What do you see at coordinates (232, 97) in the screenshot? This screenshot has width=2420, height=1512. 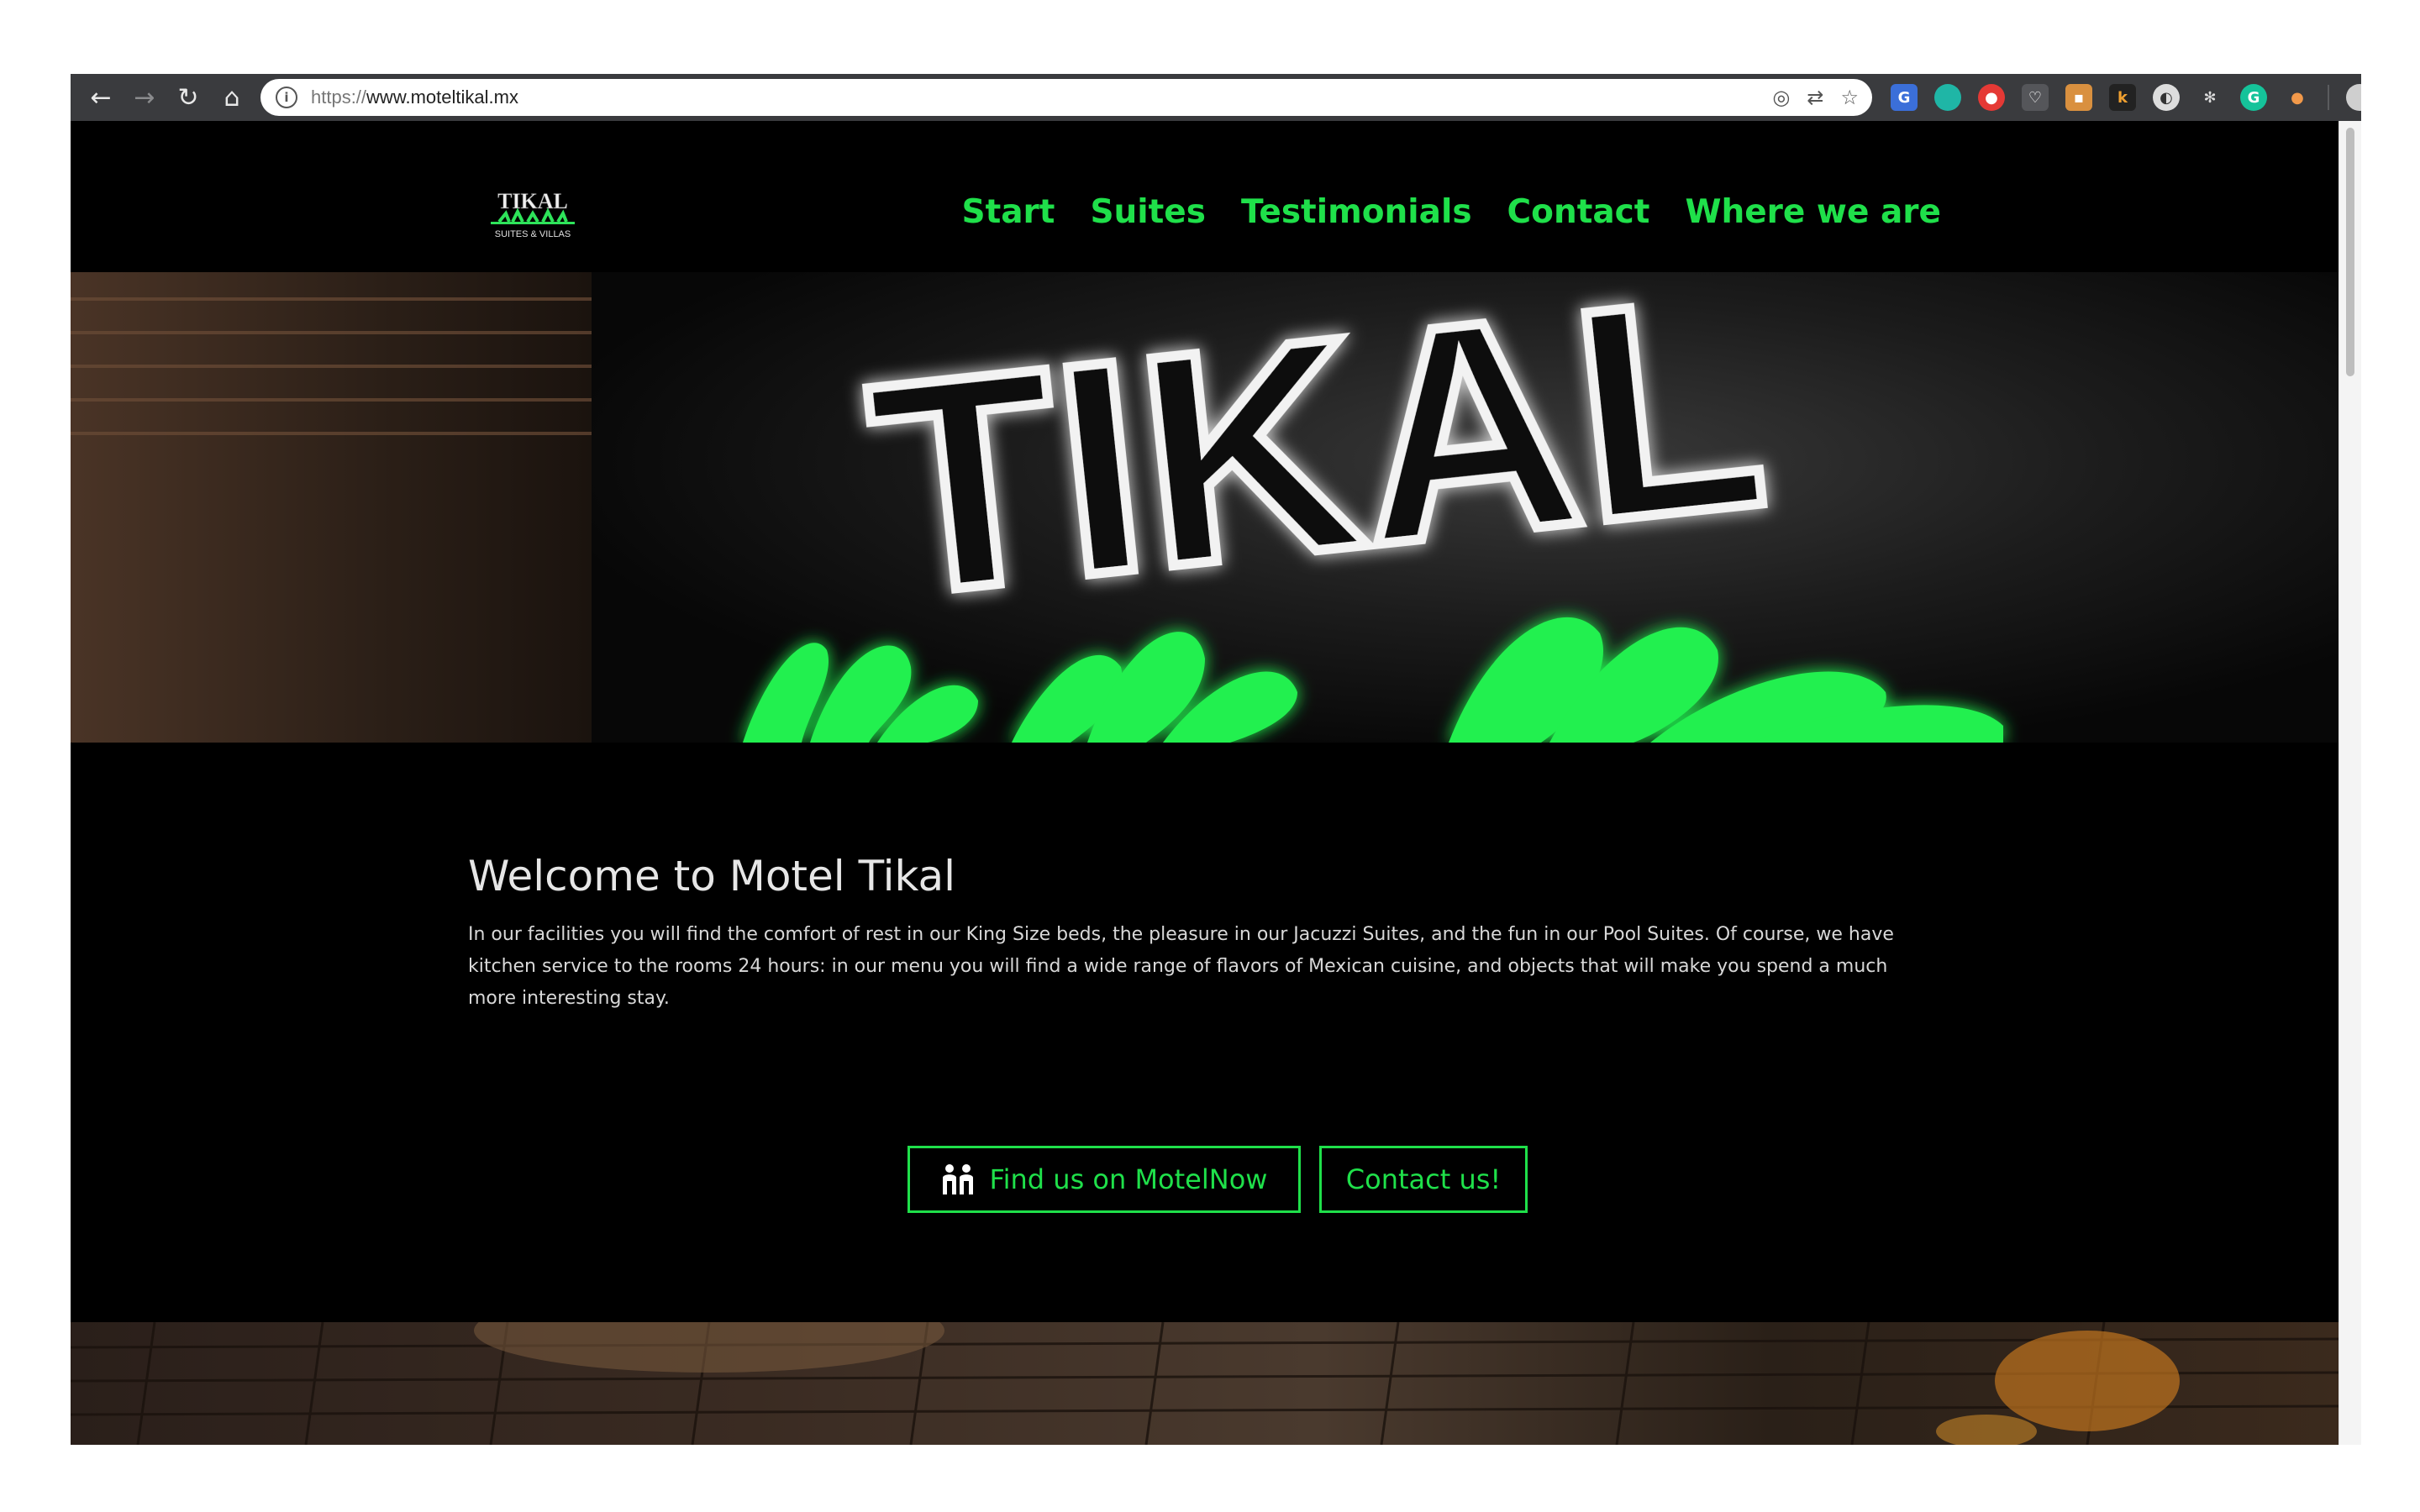 I see `home-icon: ⌂` at bounding box center [232, 97].